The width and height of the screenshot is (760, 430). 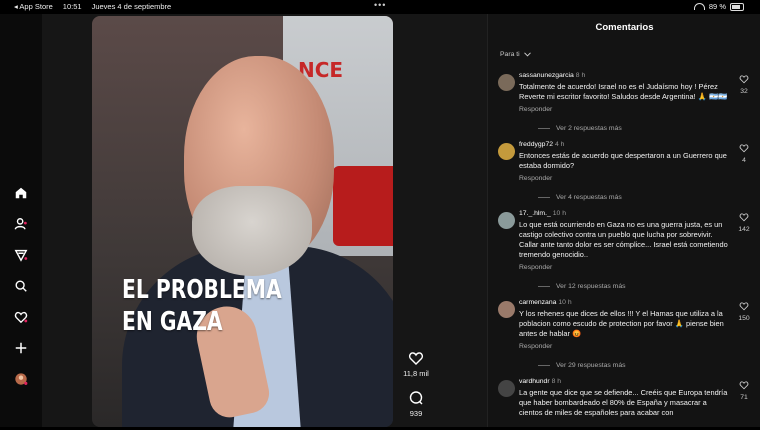 What do you see at coordinates (21, 348) in the screenshot?
I see `create-icon` at bounding box center [21, 348].